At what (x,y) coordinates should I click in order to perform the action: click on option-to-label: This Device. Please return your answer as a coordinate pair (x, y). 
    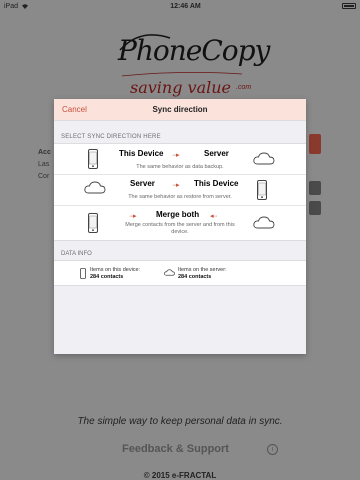
    Looking at the image, I should click on (216, 183).